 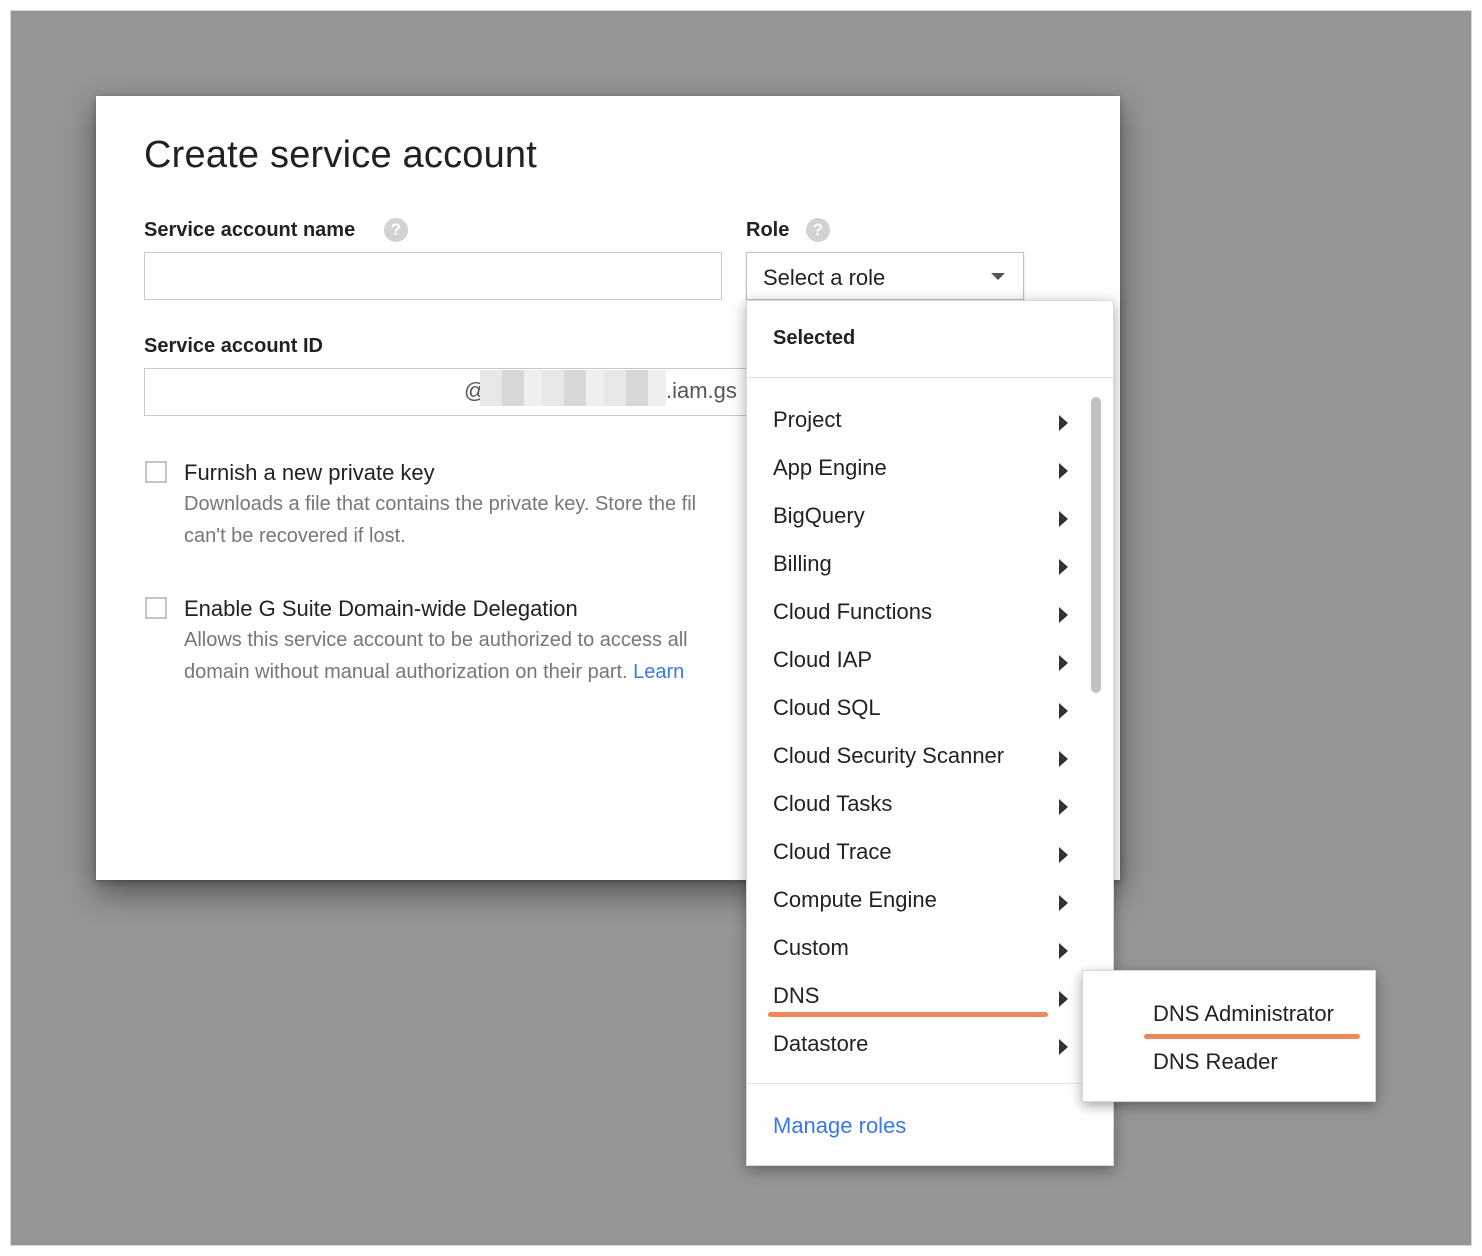 What do you see at coordinates (855, 899) in the screenshot?
I see `menu-item-label: Compute Engine` at bounding box center [855, 899].